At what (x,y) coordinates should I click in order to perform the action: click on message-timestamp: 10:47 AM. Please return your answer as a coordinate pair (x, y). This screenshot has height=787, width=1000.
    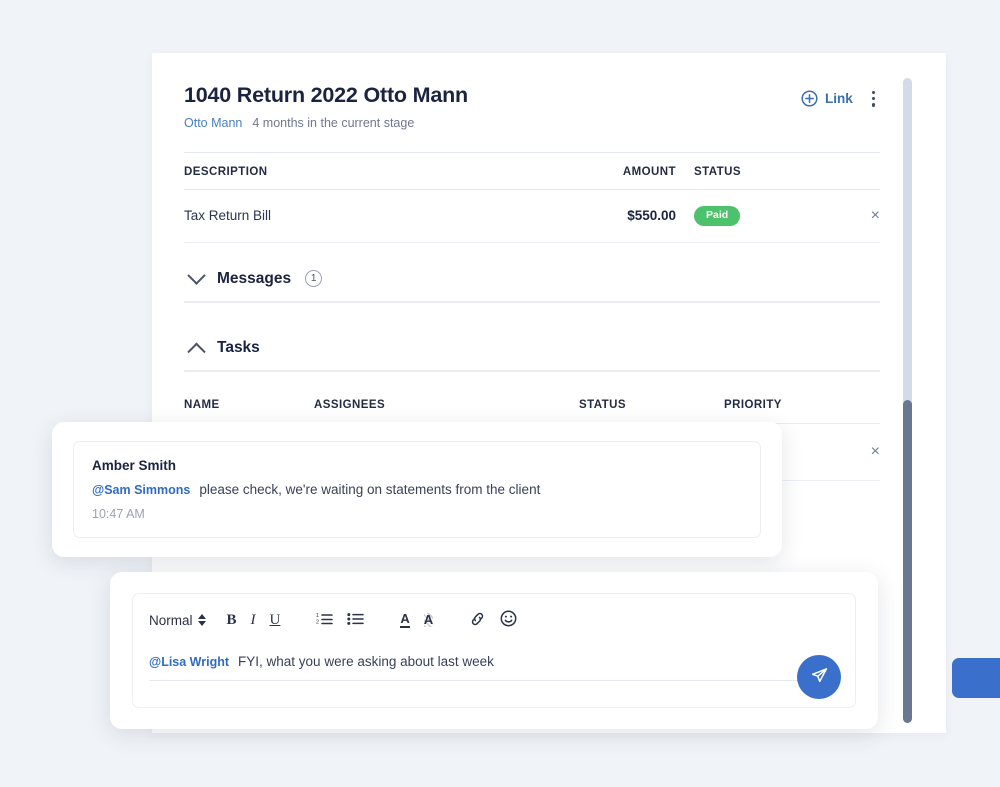
    Looking at the image, I should click on (118, 514).